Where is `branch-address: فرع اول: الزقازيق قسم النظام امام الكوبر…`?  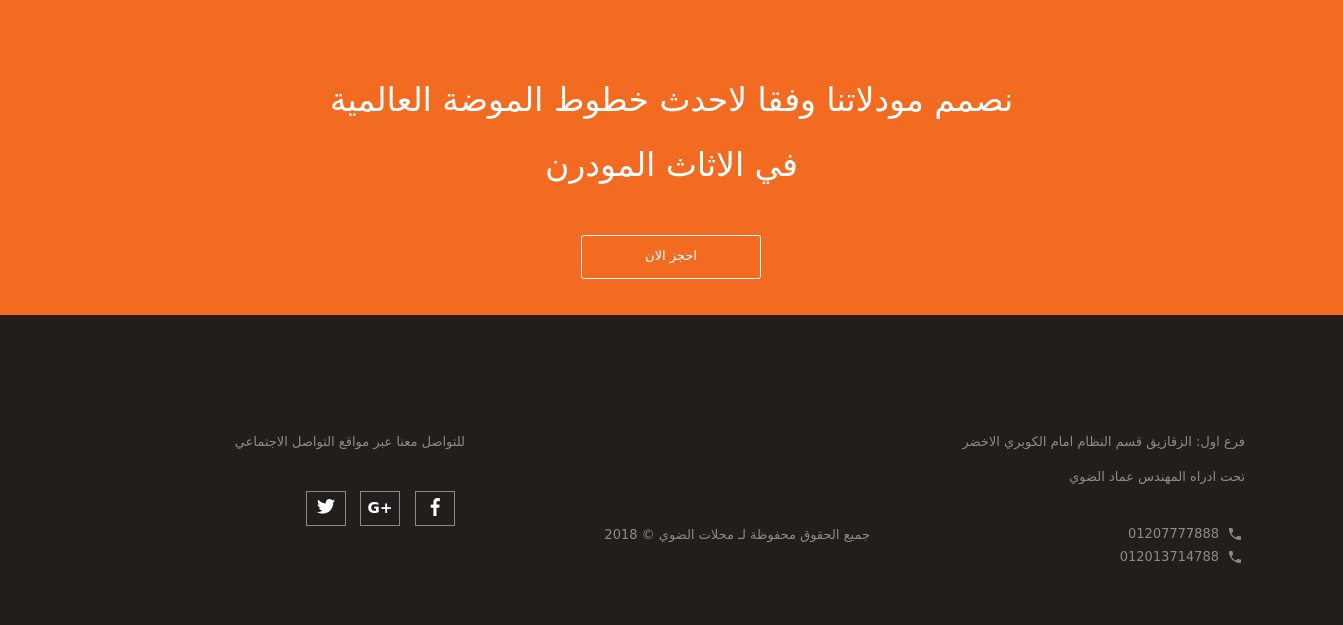
branch-address: فرع اول: الزقازيق قسم النظام امام الكوبر… is located at coordinates (1103, 442).